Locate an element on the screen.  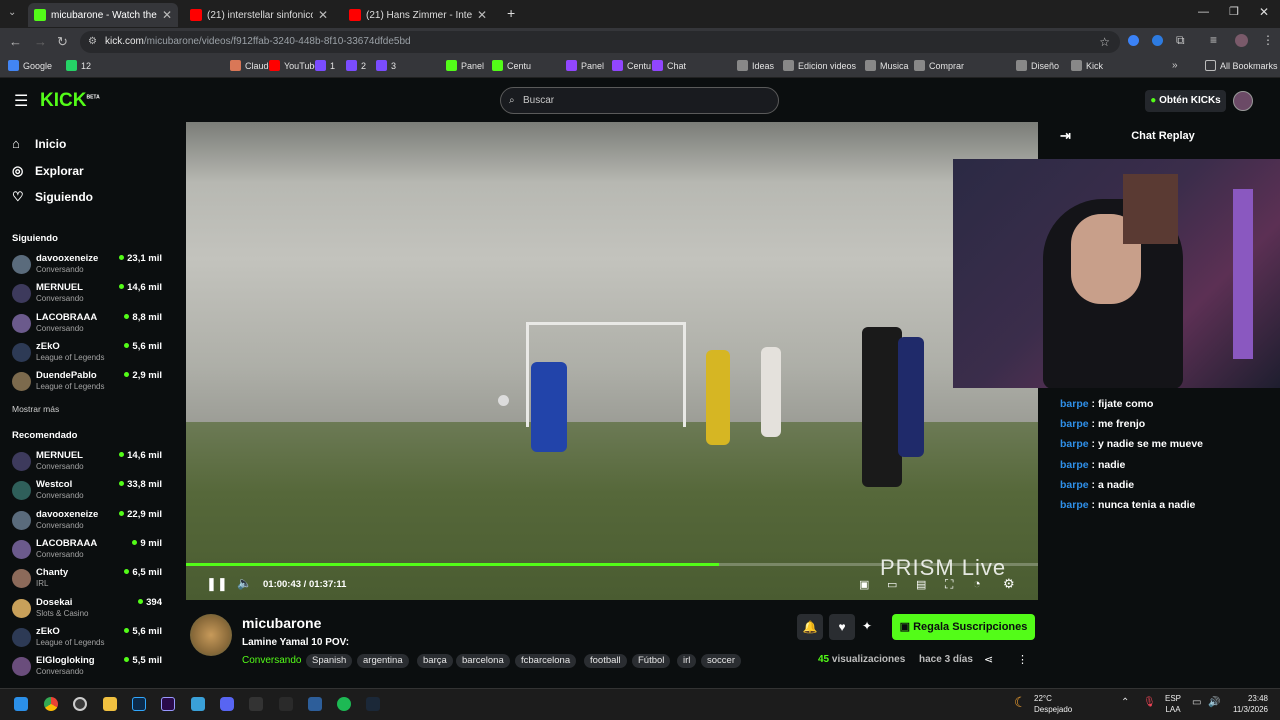
category-link: Conversando is located at coordinates (271, 660).